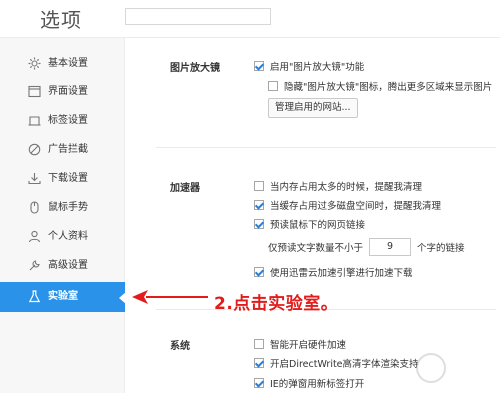  I want to click on window-icon, so click(34, 91).